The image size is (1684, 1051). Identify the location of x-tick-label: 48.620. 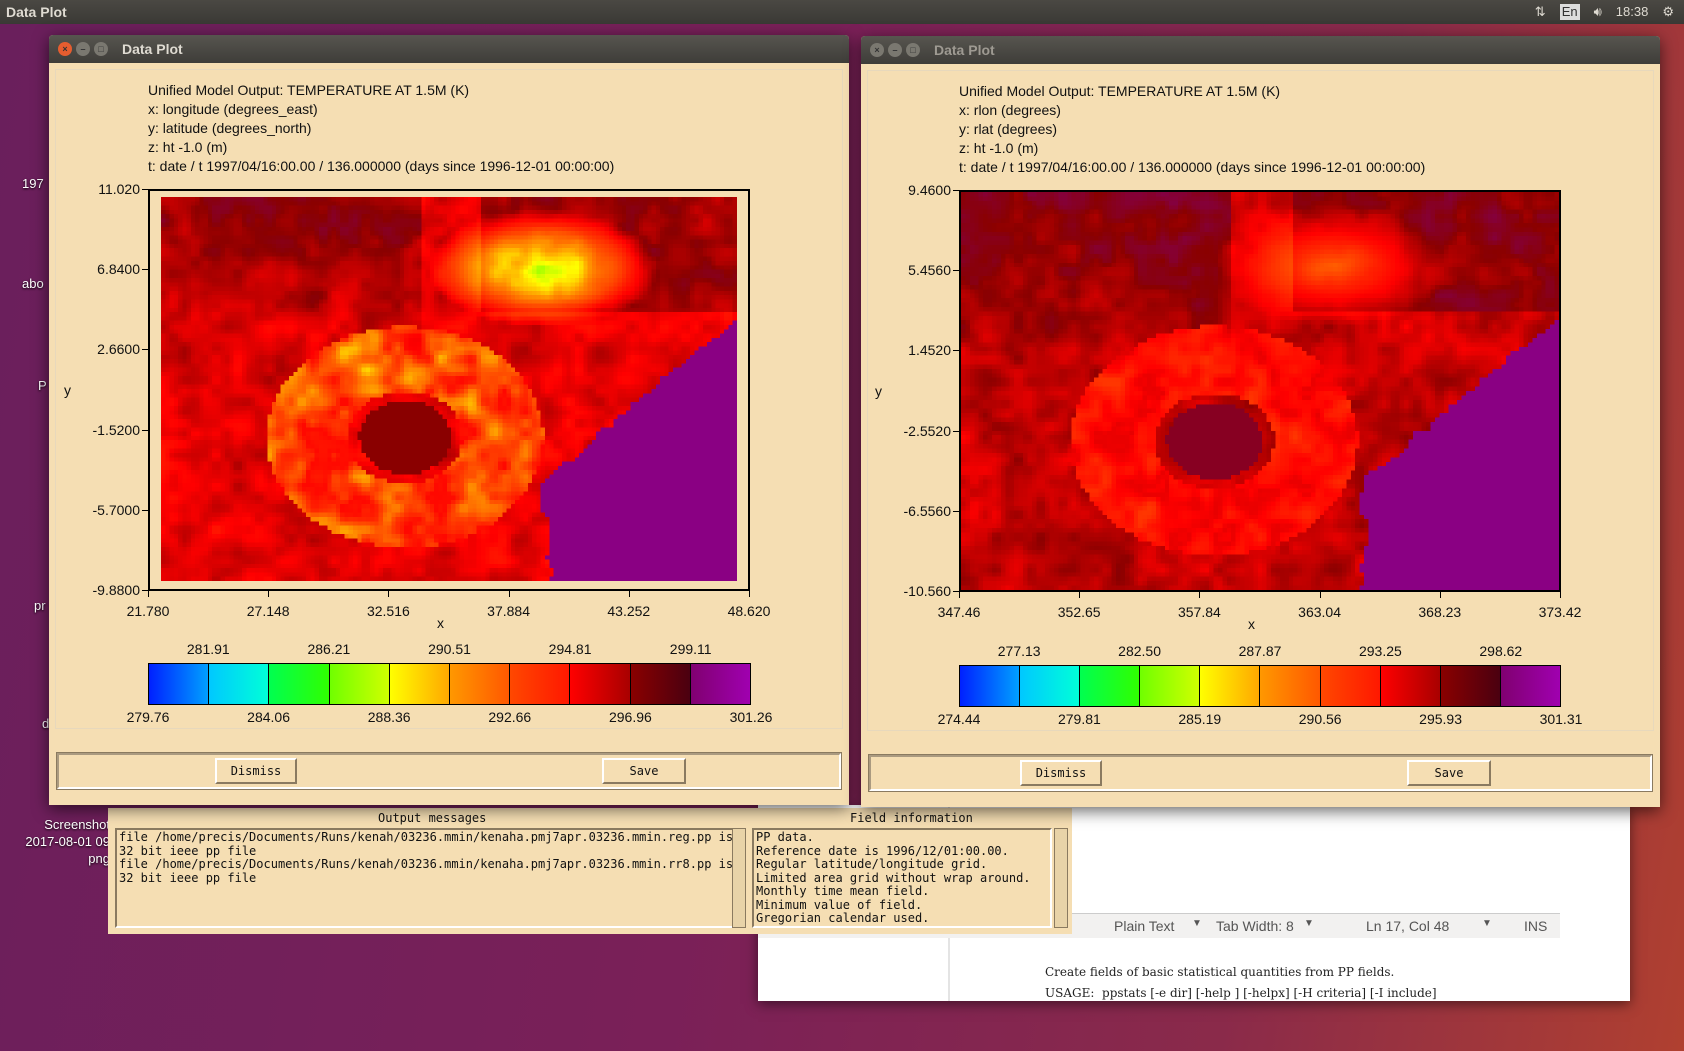
(749, 611).